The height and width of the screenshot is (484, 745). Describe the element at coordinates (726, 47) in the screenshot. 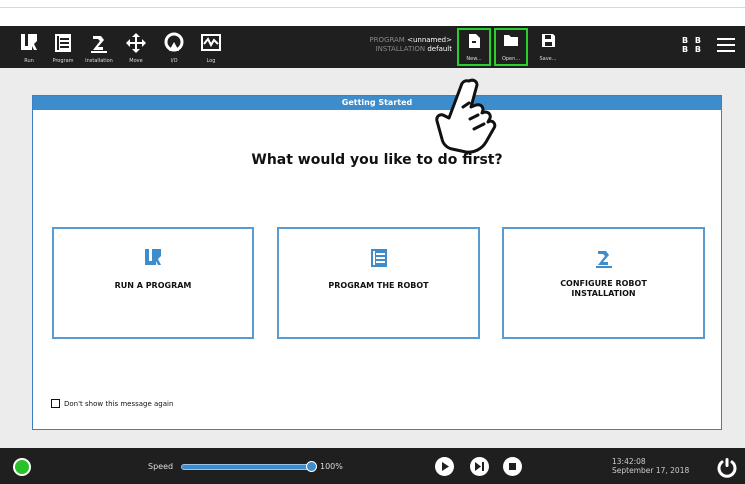

I see `hamburger-menu-icon` at that location.